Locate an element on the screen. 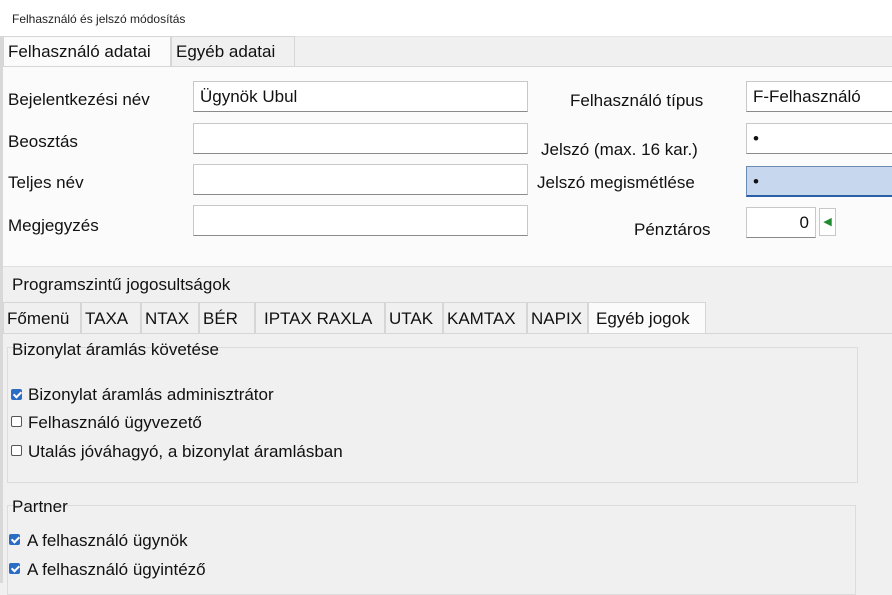 The height and width of the screenshot is (595, 892). tab-user-data: Felhasználó adatai is located at coordinates (87, 51).